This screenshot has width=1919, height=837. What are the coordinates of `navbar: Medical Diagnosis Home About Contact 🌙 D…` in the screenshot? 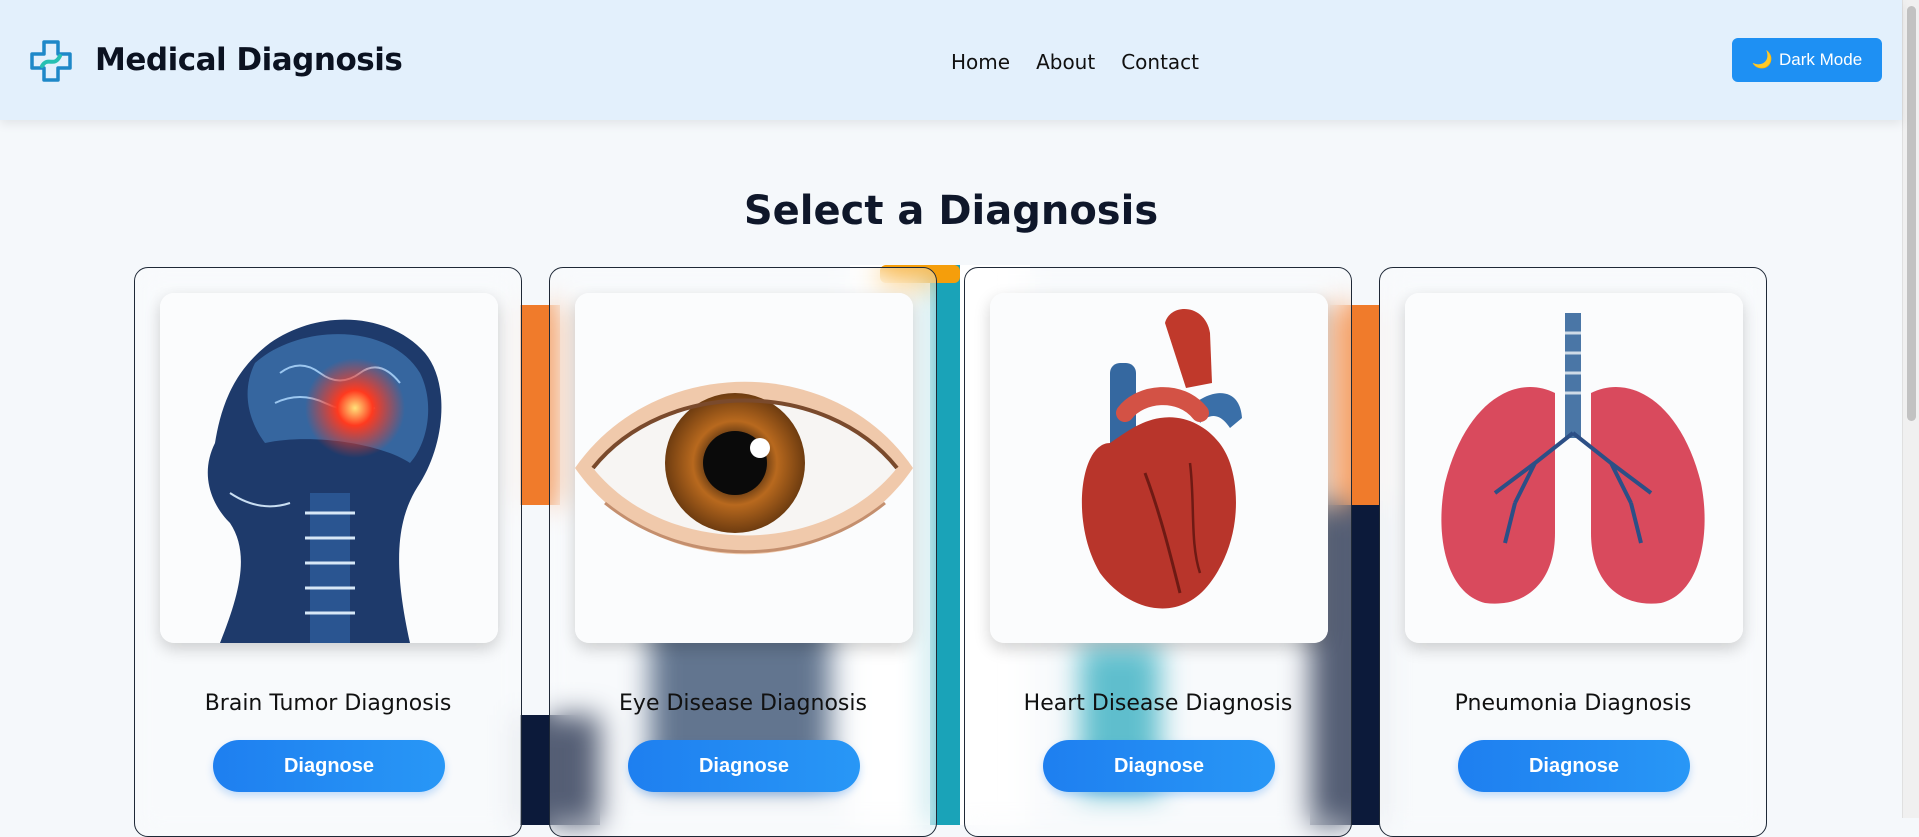 It's located at (951, 60).